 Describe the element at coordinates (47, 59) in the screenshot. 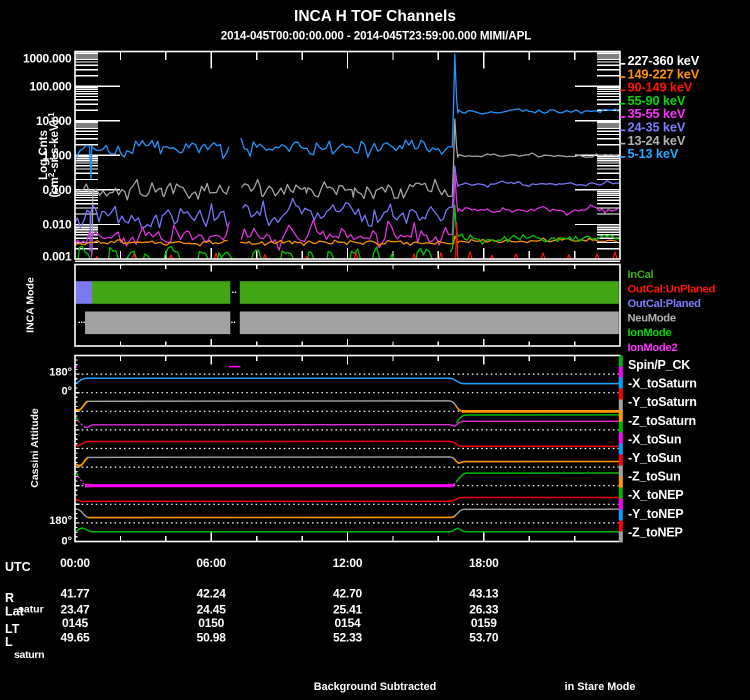

I see `svg-text: 1000.000` at that location.